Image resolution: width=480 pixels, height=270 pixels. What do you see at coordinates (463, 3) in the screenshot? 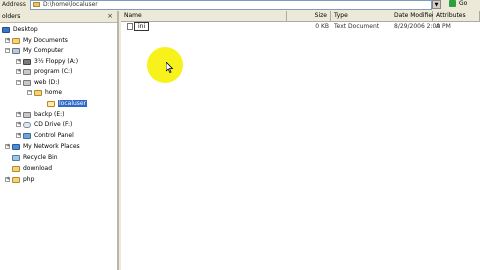
I see `go-button: Go` at bounding box center [463, 3].